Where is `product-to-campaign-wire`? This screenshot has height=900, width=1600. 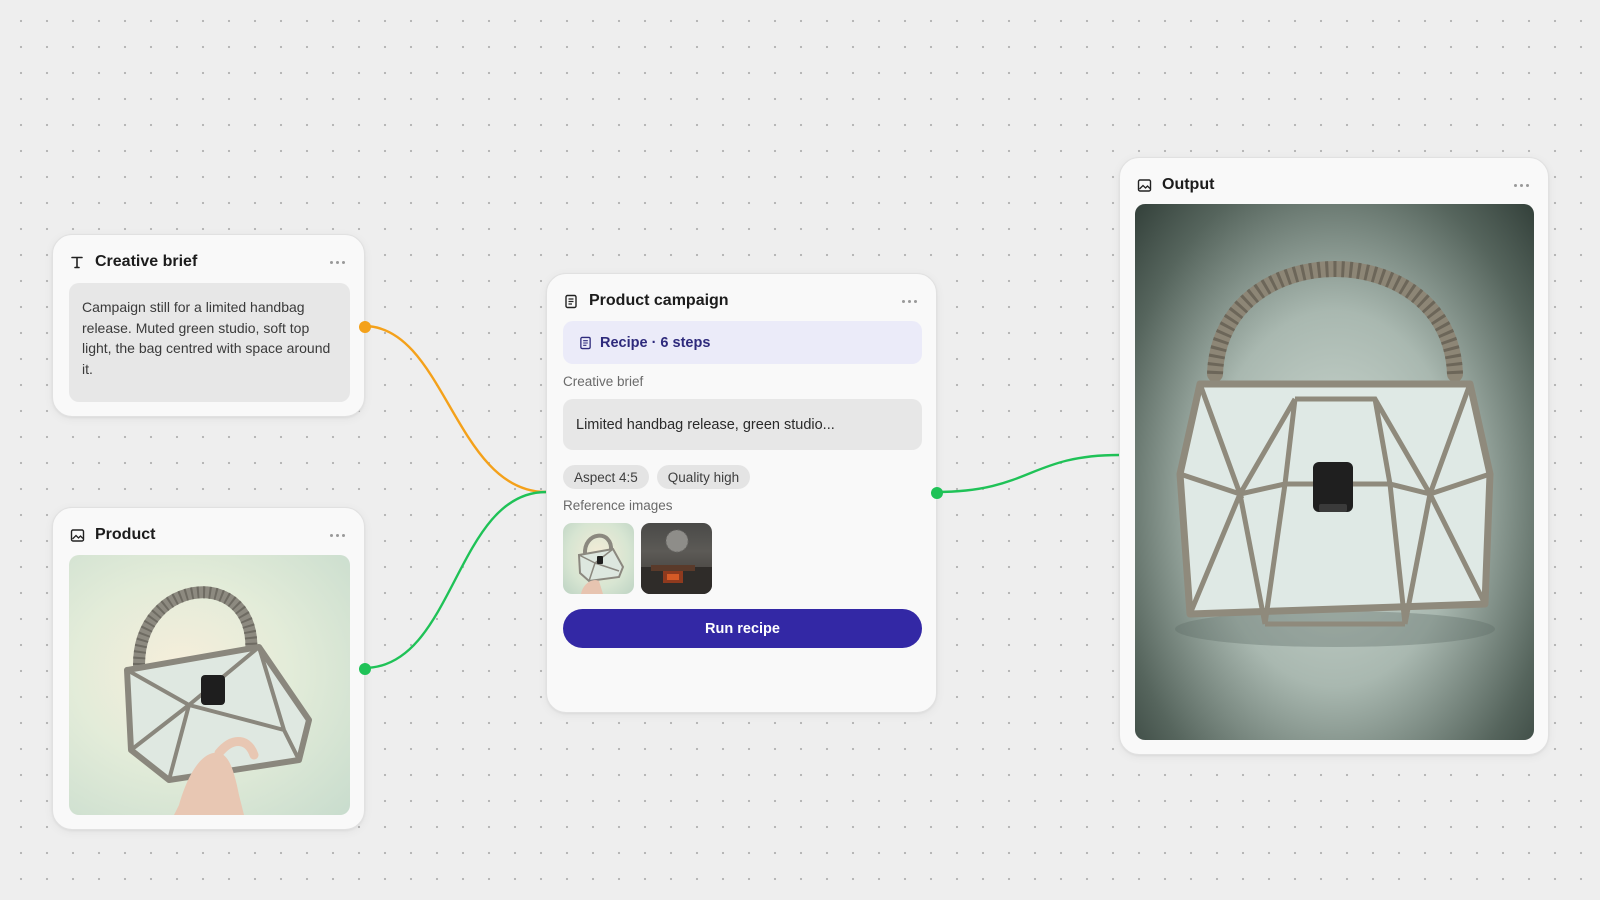
product-to-campaign-wire is located at coordinates (455, 580).